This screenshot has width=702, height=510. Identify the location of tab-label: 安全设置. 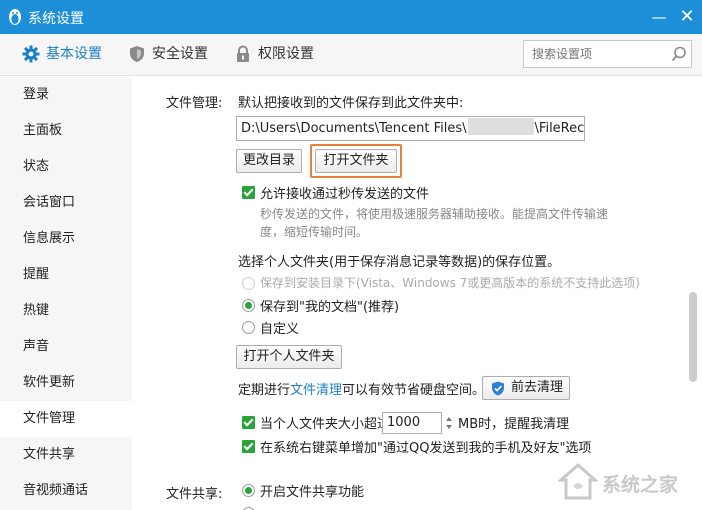
(180, 54).